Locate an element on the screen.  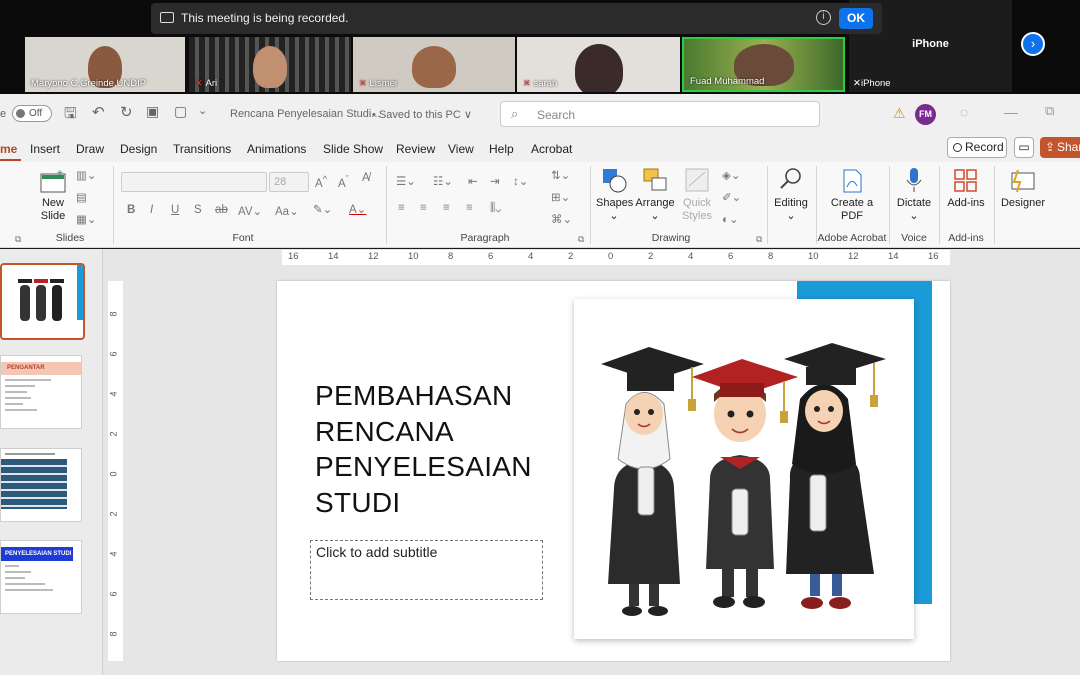
warning-icon: ⚠ is located at coordinates (899, 113).